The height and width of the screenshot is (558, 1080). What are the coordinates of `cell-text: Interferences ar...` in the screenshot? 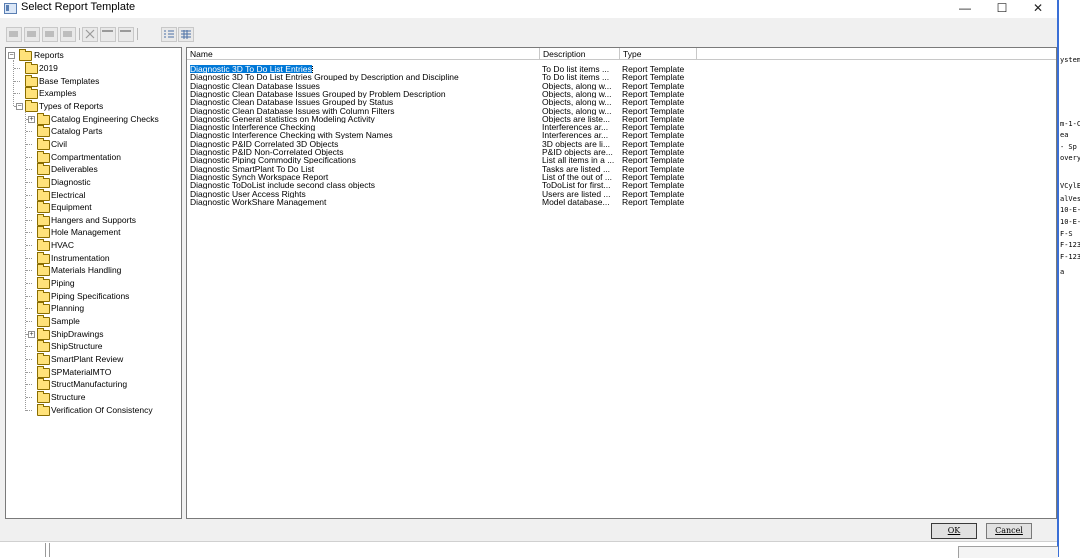 It's located at (575, 127).